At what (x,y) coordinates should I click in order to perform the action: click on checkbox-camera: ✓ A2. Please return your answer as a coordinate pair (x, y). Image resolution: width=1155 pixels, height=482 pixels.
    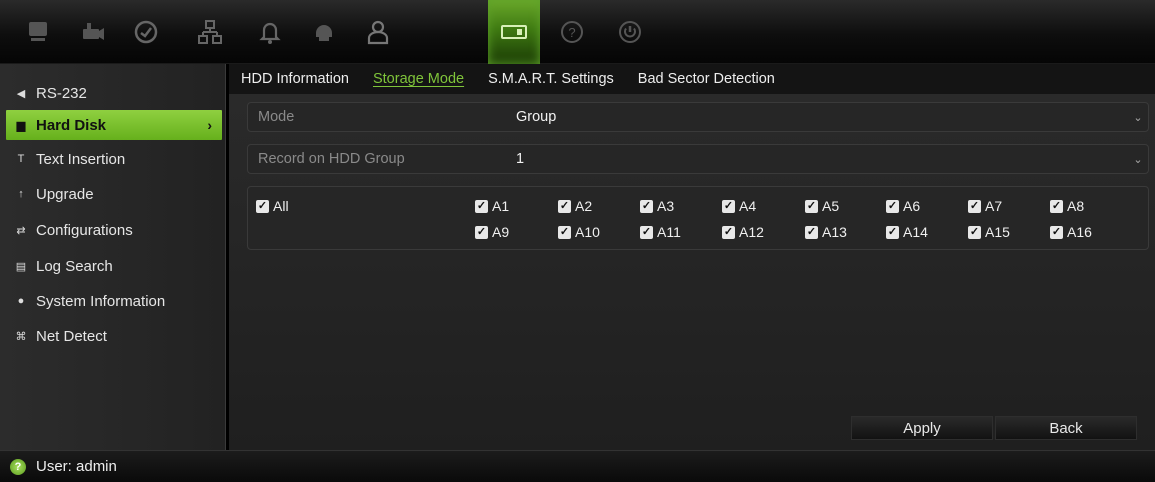
    Looking at the image, I should click on (575, 206).